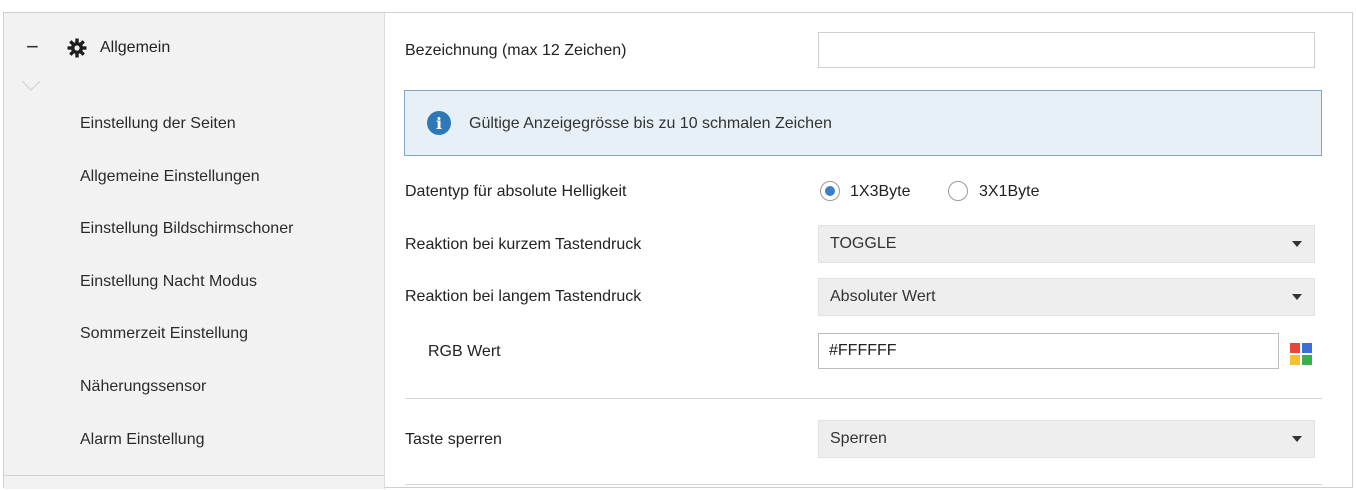  I want to click on kurz-select-value: TOGGLE, so click(863, 243).